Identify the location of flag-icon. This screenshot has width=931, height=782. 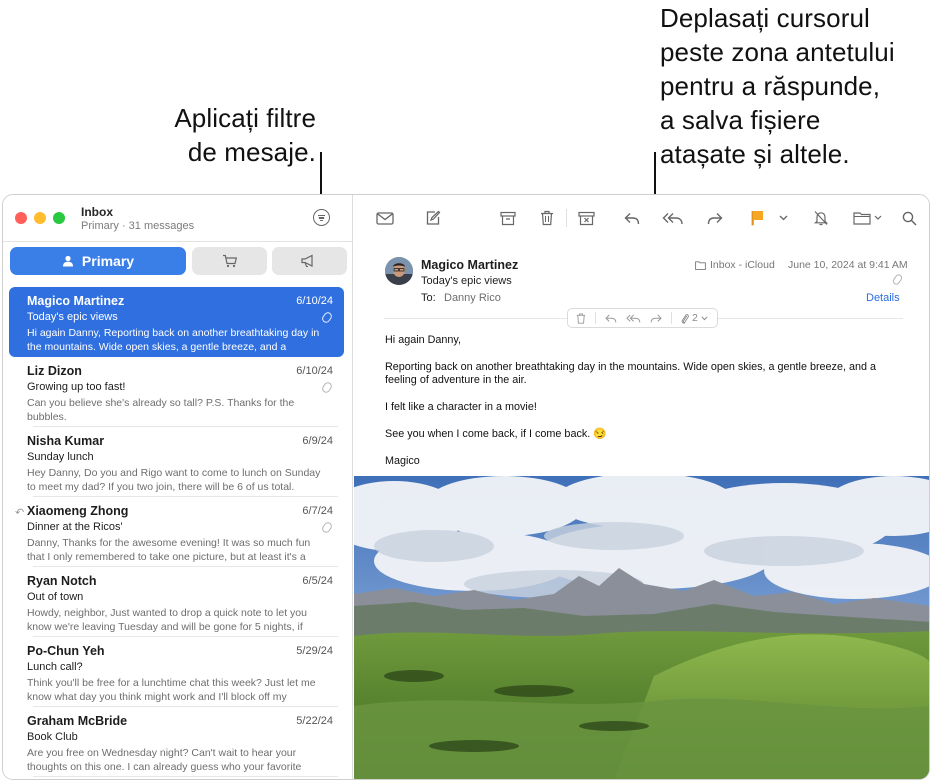
(757, 218).